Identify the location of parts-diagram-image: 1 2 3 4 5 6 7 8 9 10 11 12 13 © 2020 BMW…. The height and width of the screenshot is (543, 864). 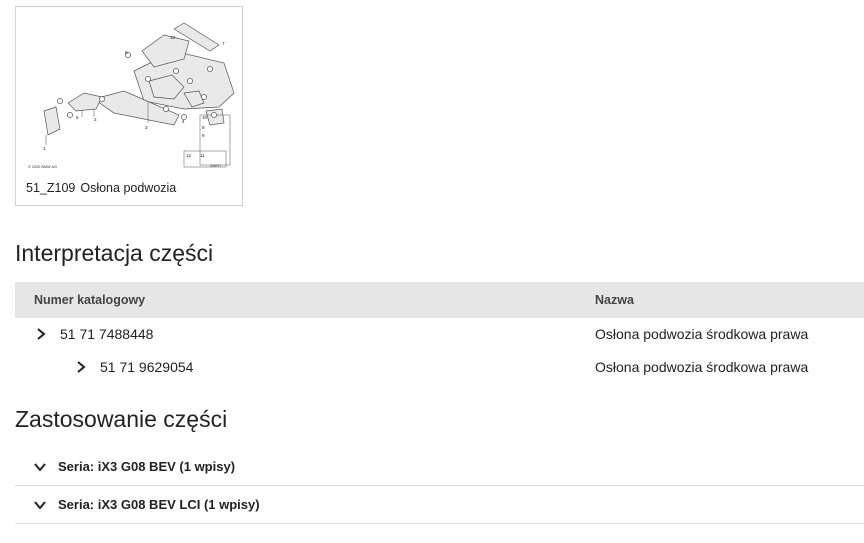
(131, 95).